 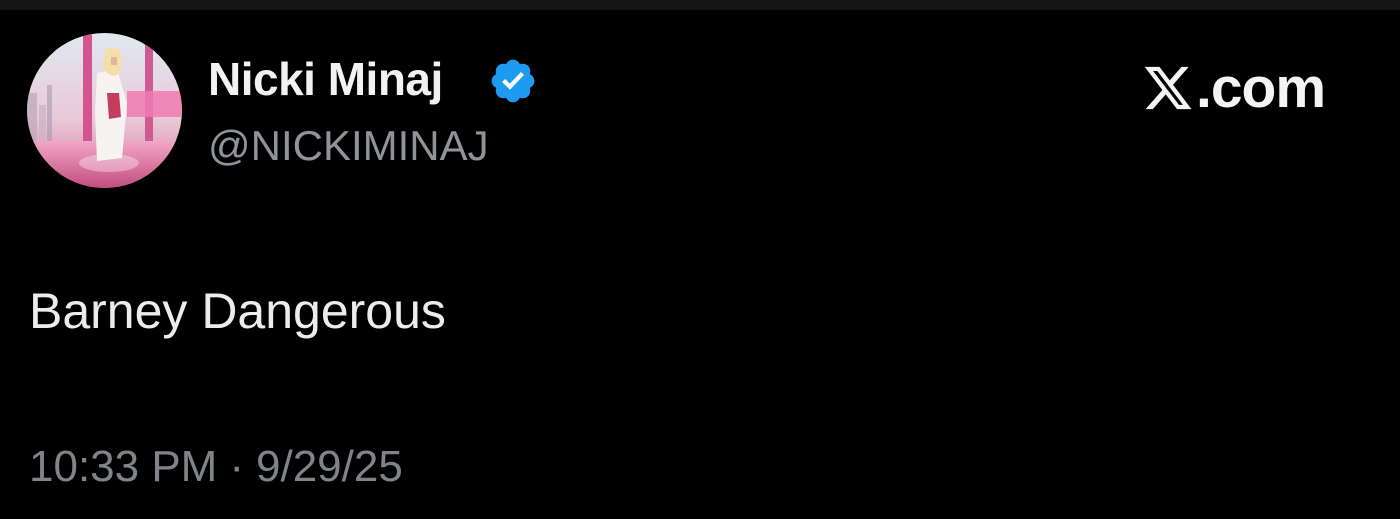 I want to click on tweet-date: 9/29/25, so click(x=329, y=466).